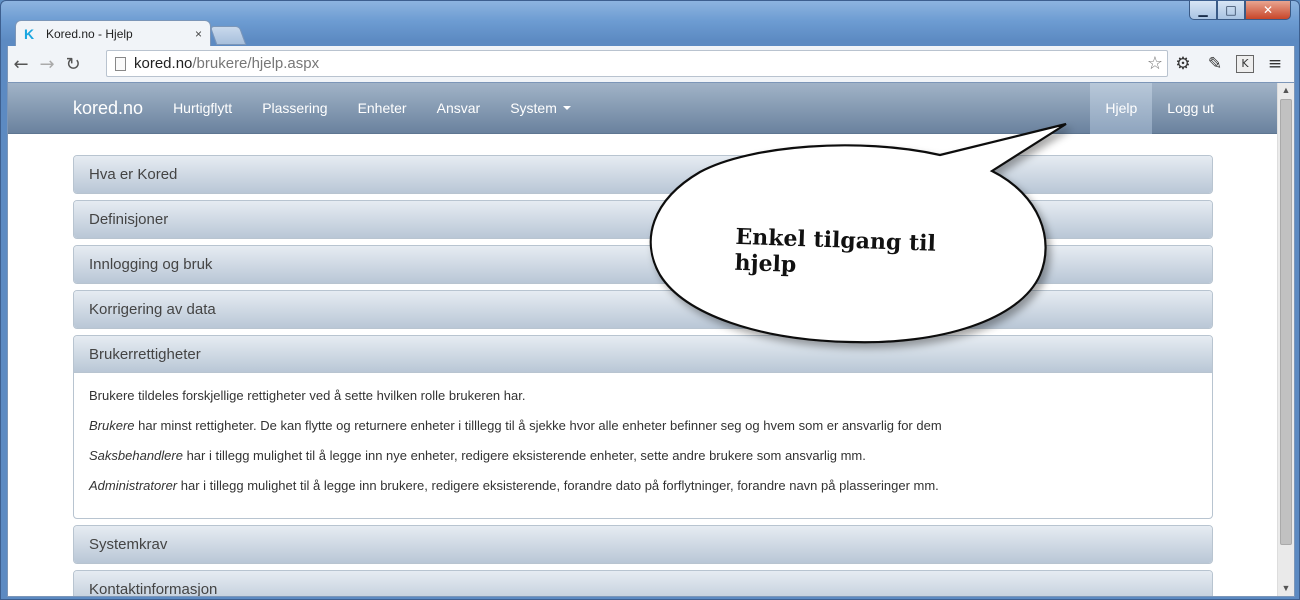 Image resolution: width=1300 pixels, height=600 pixels. What do you see at coordinates (256, 63) in the screenshot?
I see `url-path: /brukere/hjelp.aspx` at bounding box center [256, 63].